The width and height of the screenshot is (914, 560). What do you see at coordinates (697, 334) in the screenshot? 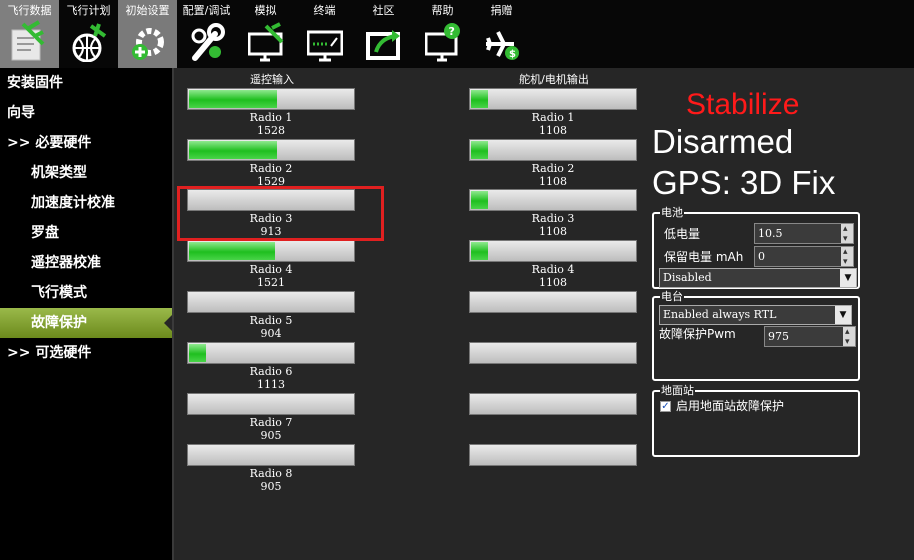
I see `failsafe-pwm-label: 故障保护Pwm` at bounding box center [697, 334].